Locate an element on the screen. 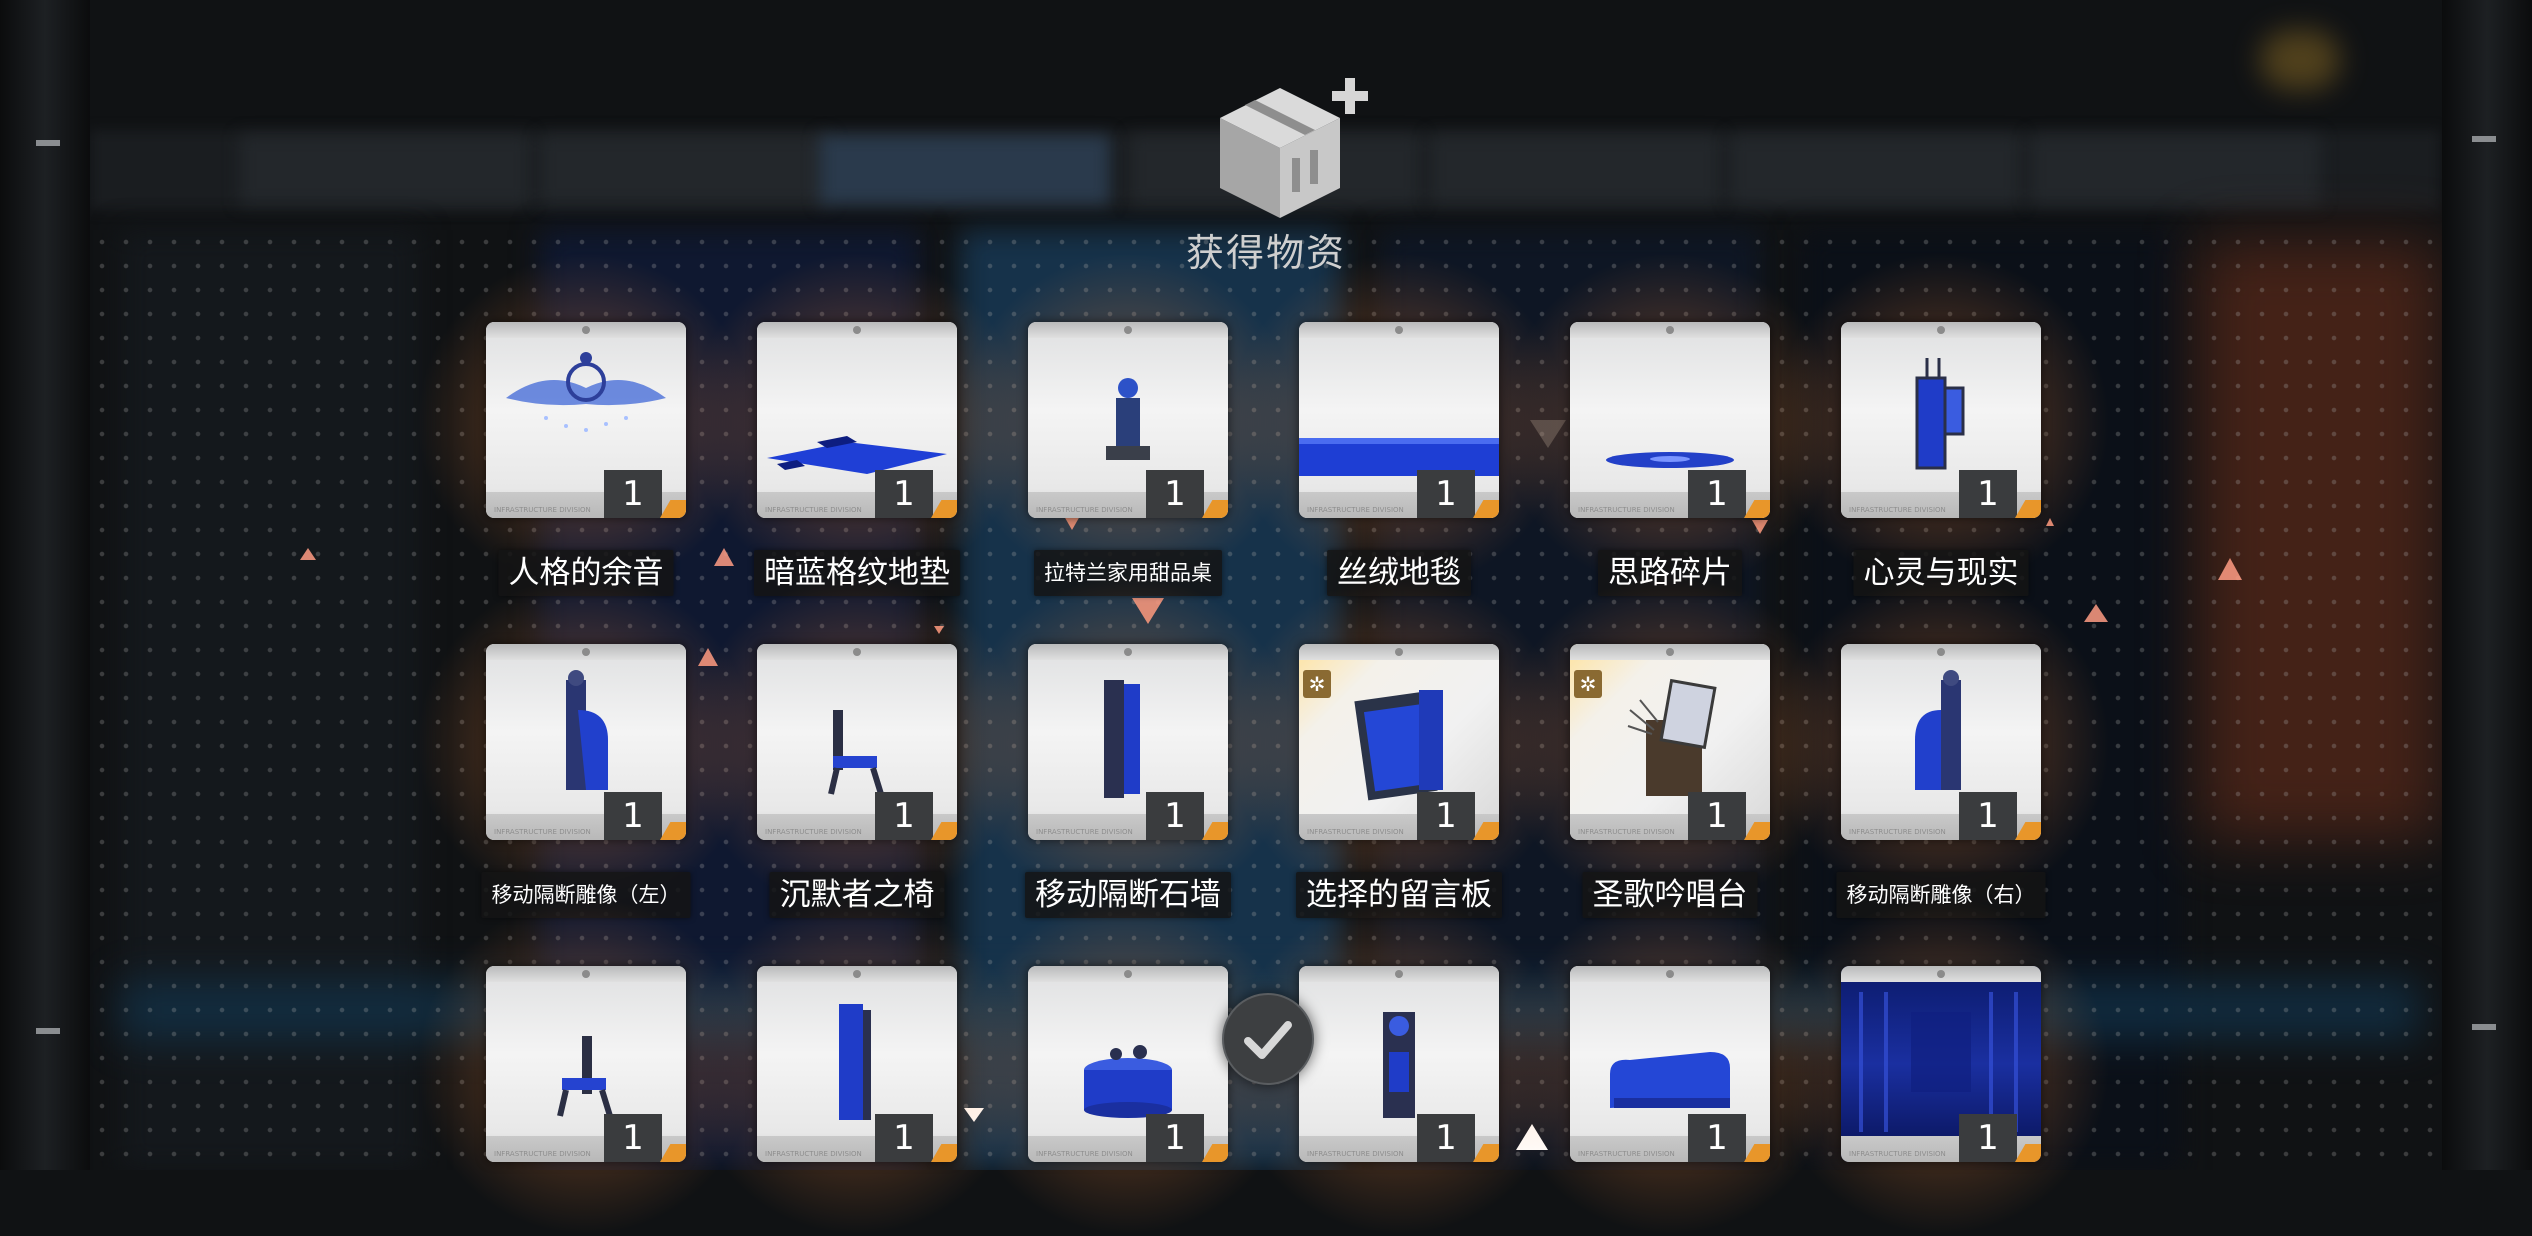 The image size is (2532, 1236). item-card: INFRASTRUCTURE DIVISION 1 丝绒地毯 is located at coordinates (1399, 424).